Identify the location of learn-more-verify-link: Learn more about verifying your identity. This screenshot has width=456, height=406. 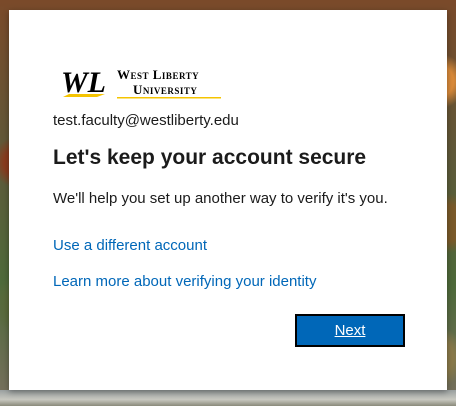
(184, 281).